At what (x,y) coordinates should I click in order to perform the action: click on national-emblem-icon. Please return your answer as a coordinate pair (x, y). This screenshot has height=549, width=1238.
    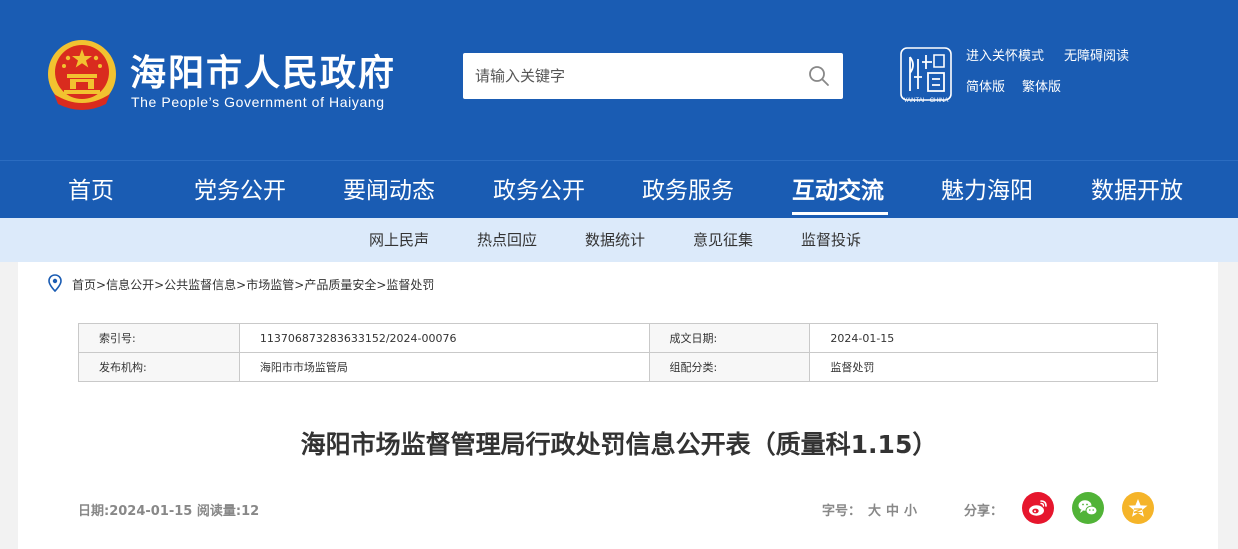
    Looking at the image, I should click on (82, 75).